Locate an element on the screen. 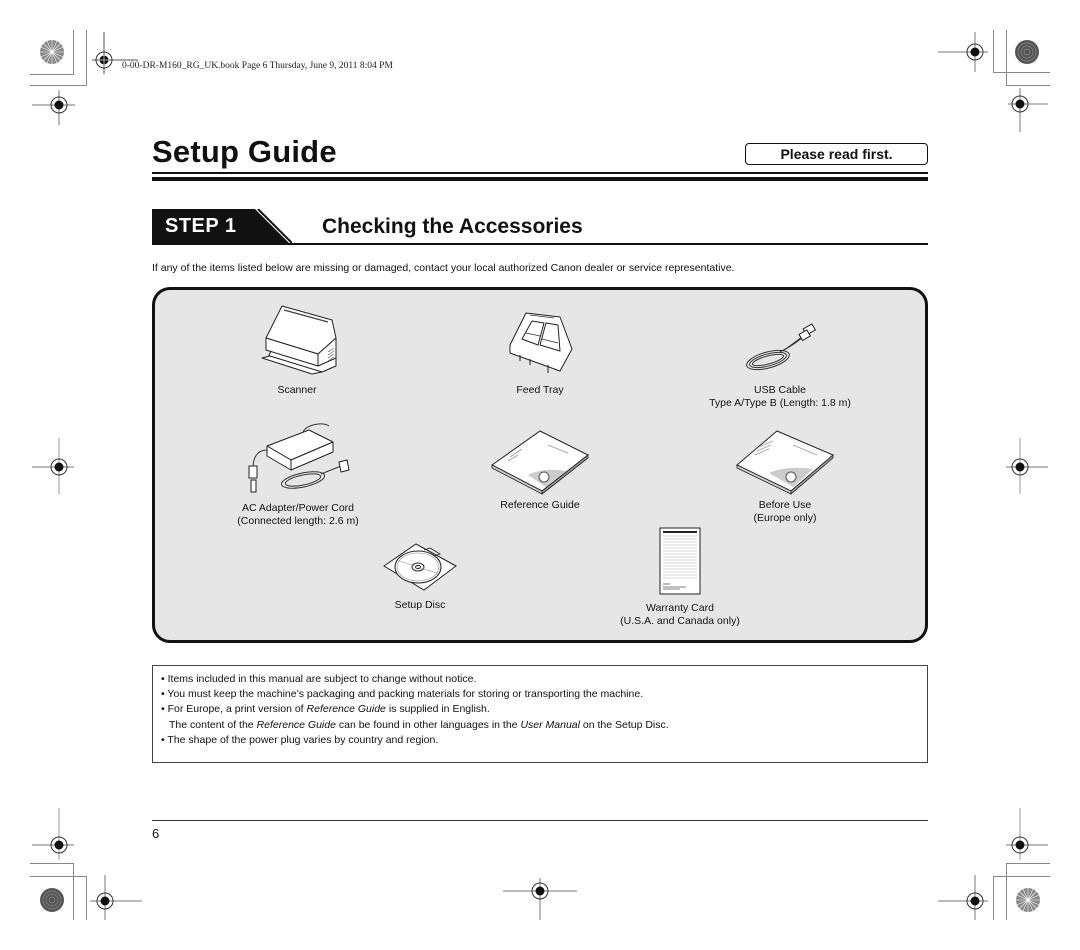  user-manual-title: User Manual is located at coordinates (550, 724).